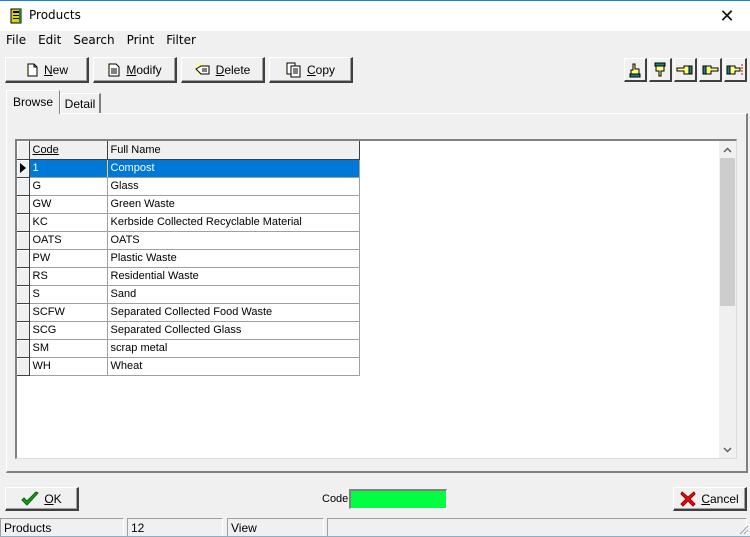 The width and height of the screenshot is (750, 537). What do you see at coordinates (233, 168) in the screenshot?
I see `cell-full-name: Compost` at bounding box center [233, 168].